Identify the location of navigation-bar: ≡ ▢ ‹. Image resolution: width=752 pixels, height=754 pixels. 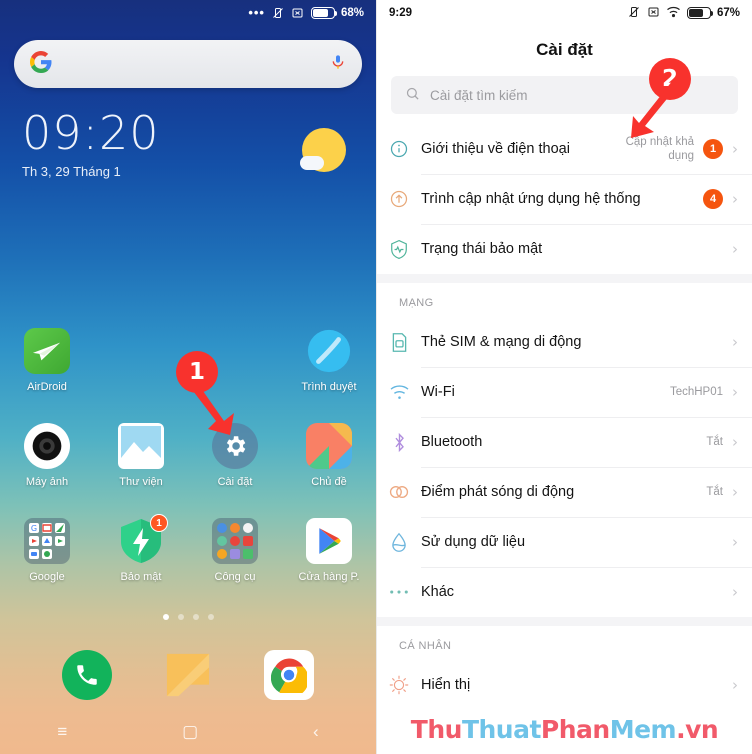
(188, 731).